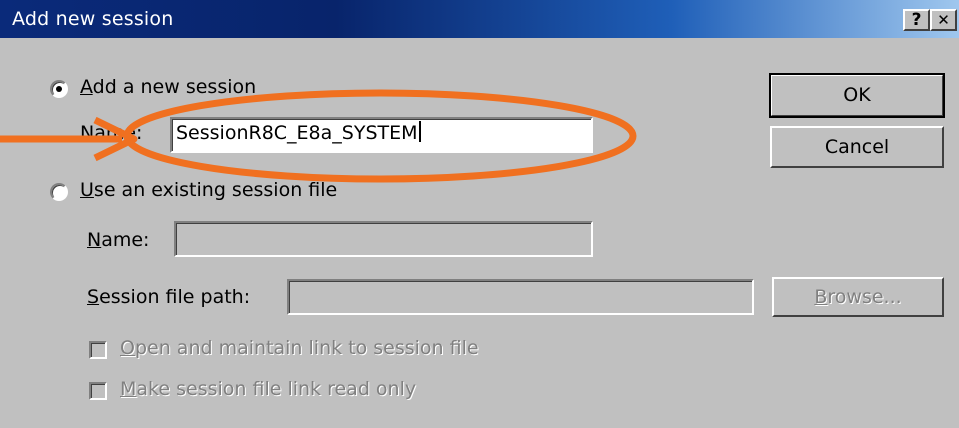 This screenshot has width=959, height=428. Describe the element at coordinates (419, 131) in the screenshot. I see `text-caret` at that location.